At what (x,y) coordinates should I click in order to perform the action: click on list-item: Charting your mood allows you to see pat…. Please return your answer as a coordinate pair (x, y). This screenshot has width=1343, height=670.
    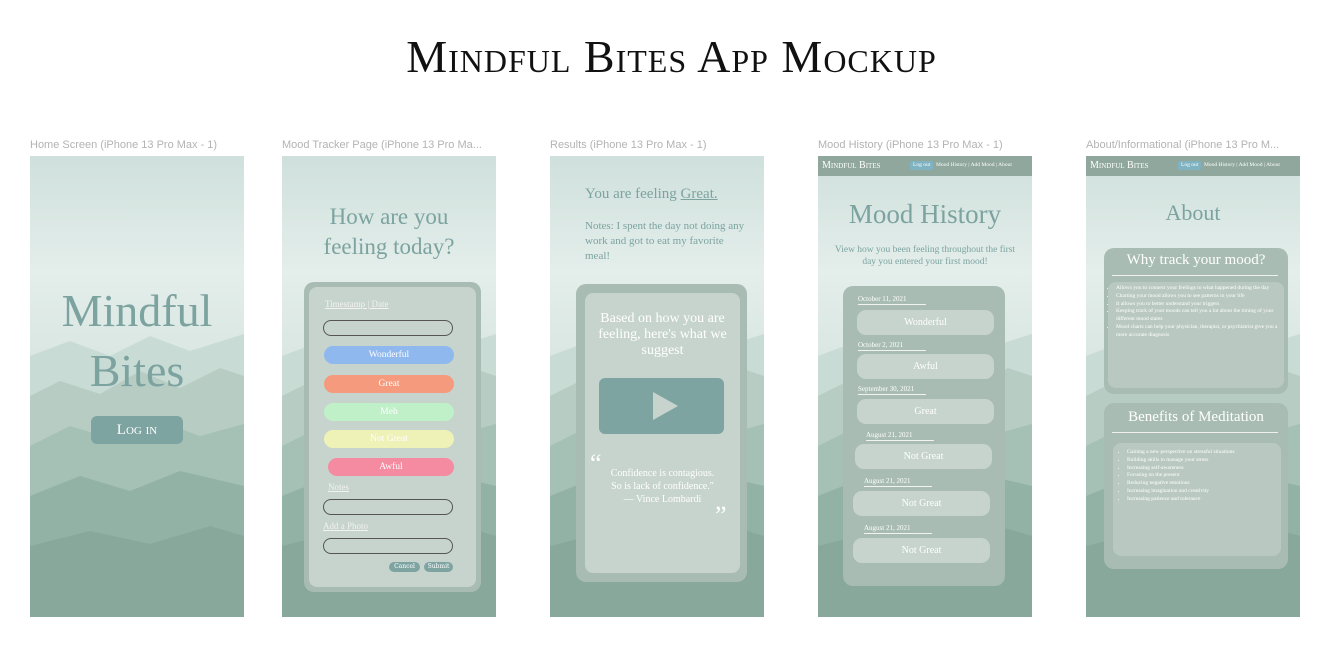
    Looking at the image, I should click on (1198, 297).